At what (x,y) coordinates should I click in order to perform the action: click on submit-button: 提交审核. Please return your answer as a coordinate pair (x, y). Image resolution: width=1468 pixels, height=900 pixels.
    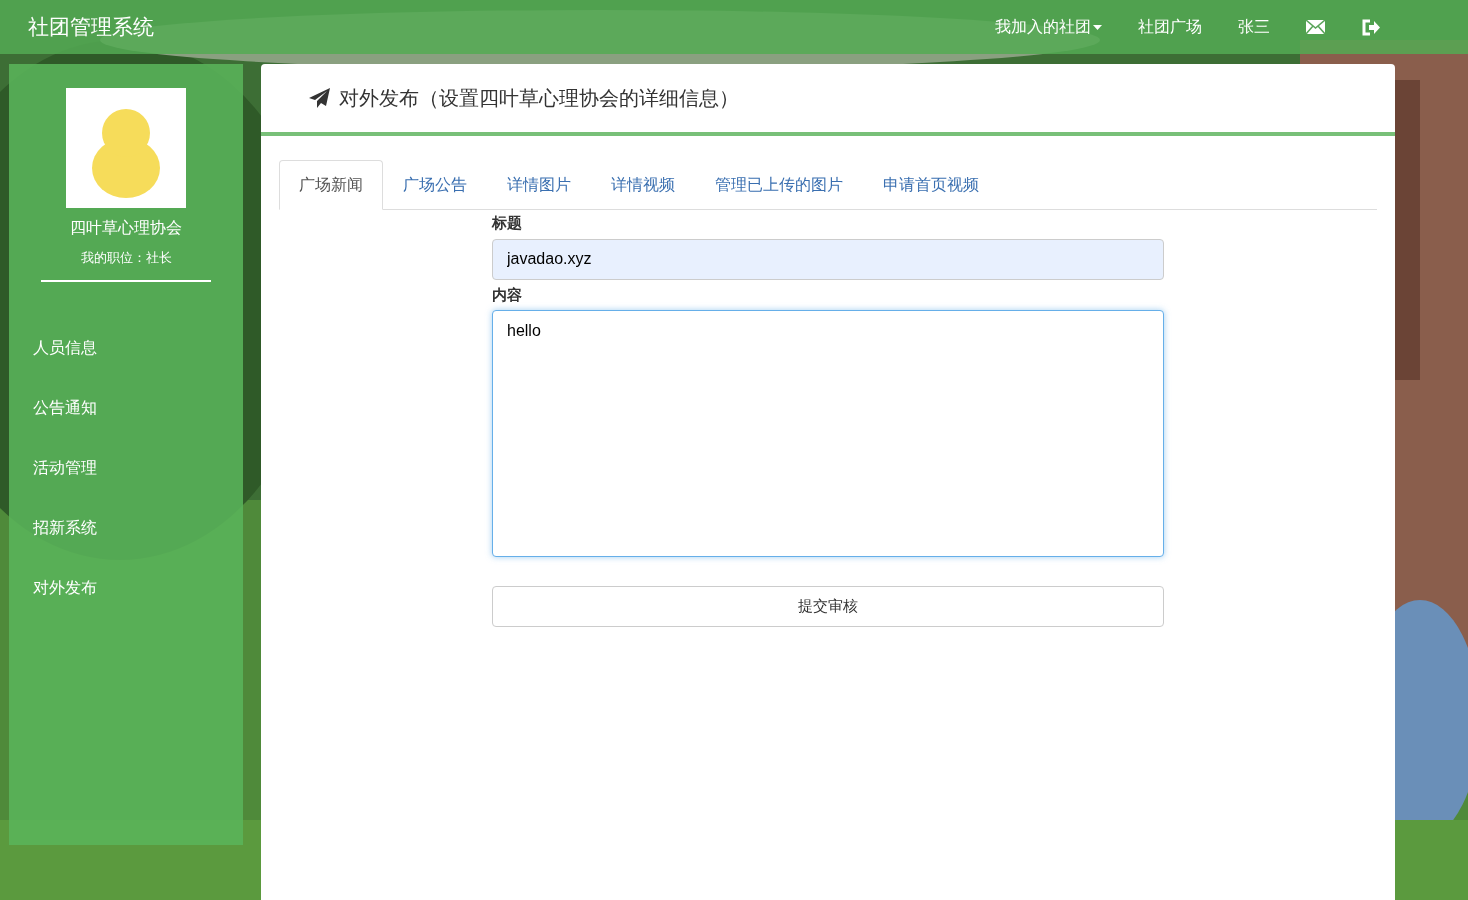
    Looking at the image, I should click on (828, 606).